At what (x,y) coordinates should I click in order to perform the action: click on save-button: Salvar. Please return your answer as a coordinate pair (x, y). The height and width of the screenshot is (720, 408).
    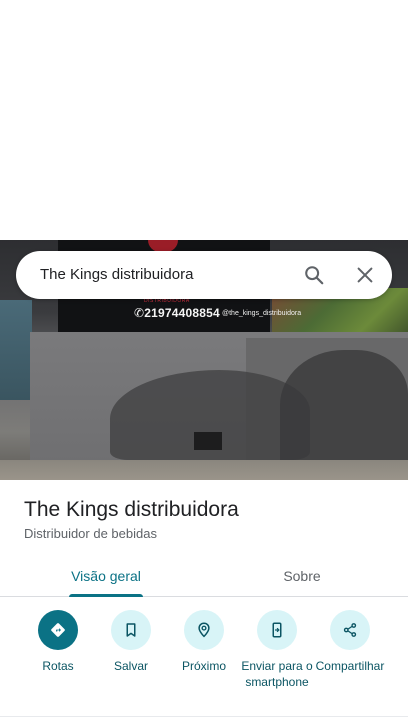
    Looking at the image, I should click on (131, 642).